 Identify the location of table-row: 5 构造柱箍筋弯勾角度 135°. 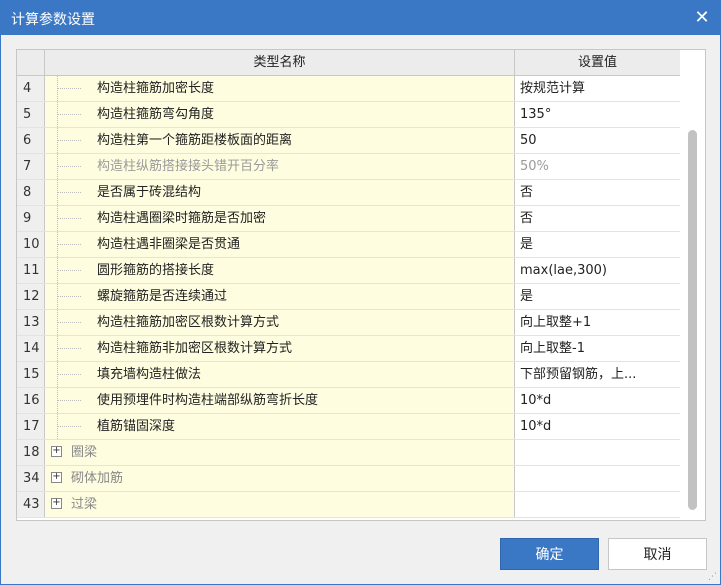
(348, 115).